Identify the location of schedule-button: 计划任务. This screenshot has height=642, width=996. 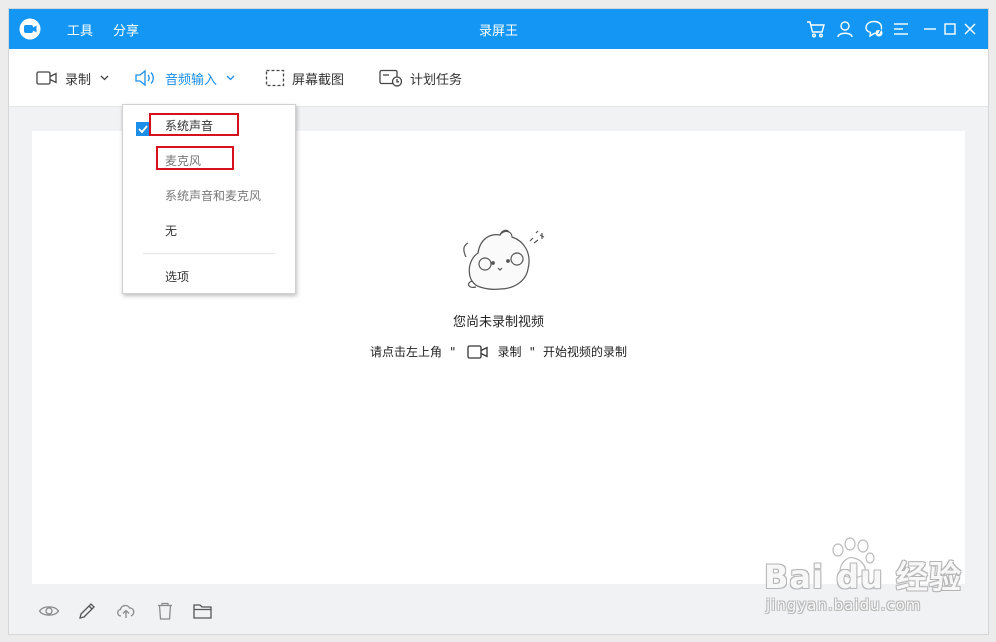
(420, 78).